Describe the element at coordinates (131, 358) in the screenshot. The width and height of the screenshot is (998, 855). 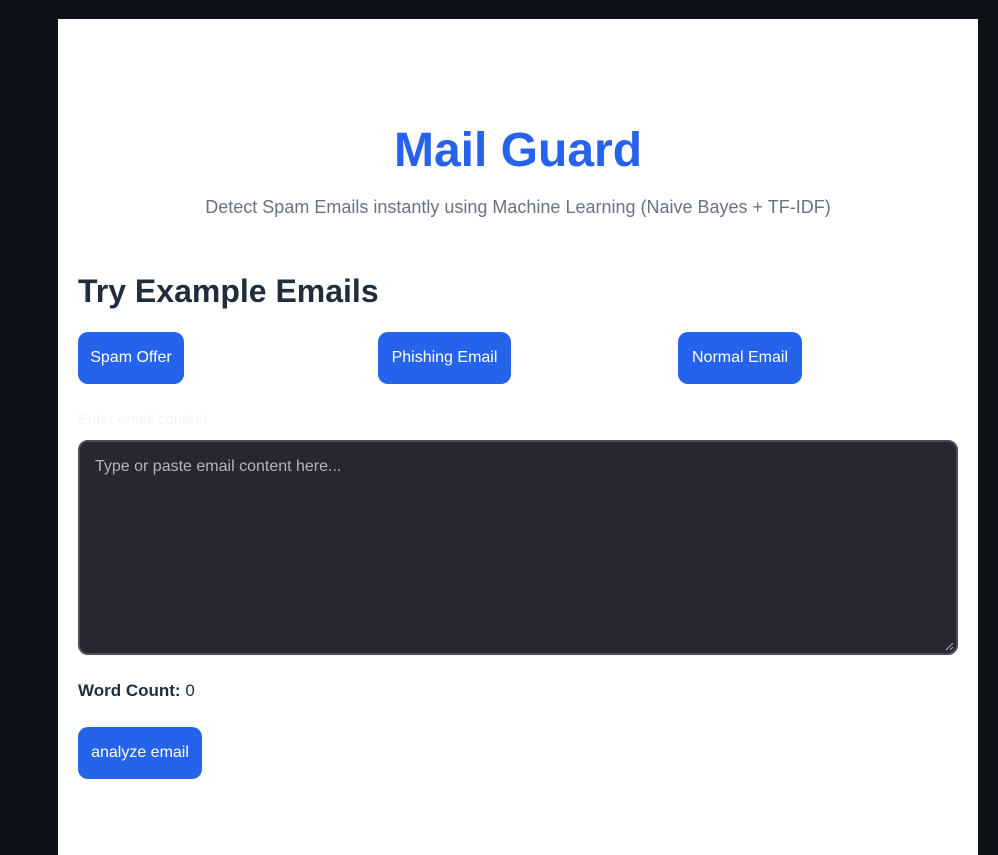
I see `spam-offer-button: Spam Offer` at that location.